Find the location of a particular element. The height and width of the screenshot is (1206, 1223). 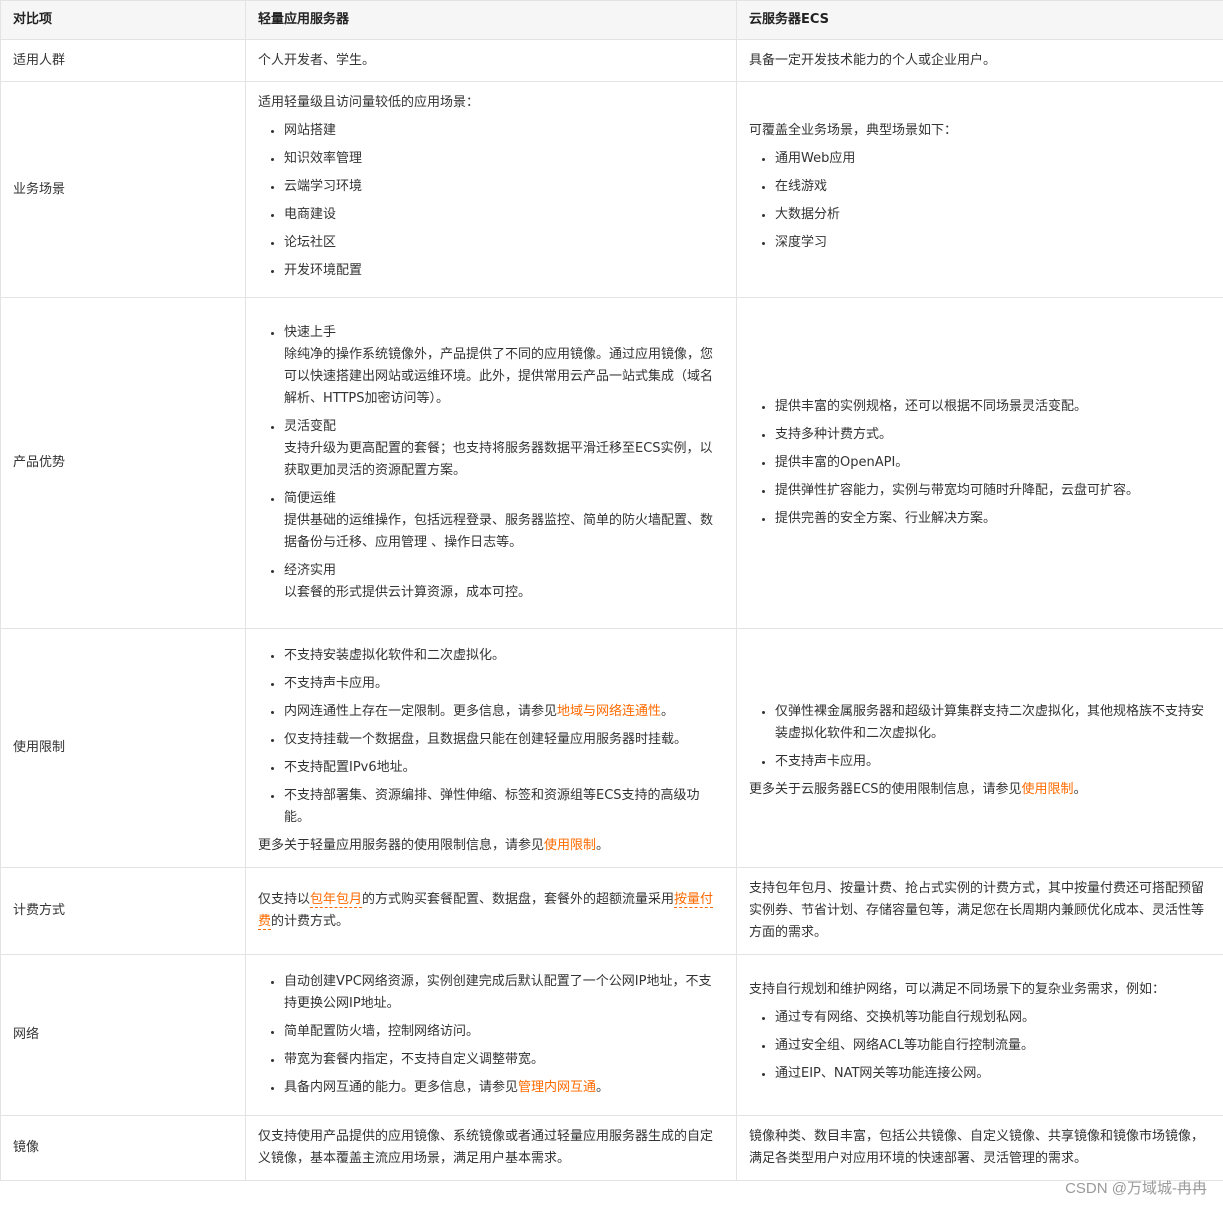

list-item: 深度学习 is located at coordinates (993, 243).